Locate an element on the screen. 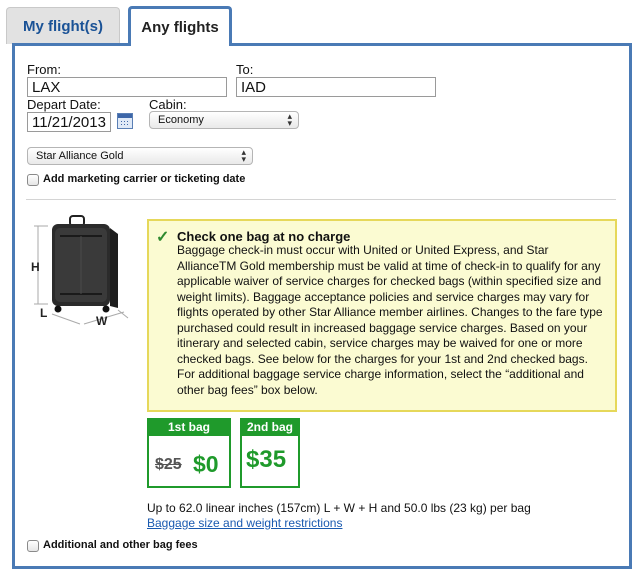 This screenshot has width=640, height=574. status-select: Star Alliance Gold ▴ ▾ is located at coordinates (140, 156).